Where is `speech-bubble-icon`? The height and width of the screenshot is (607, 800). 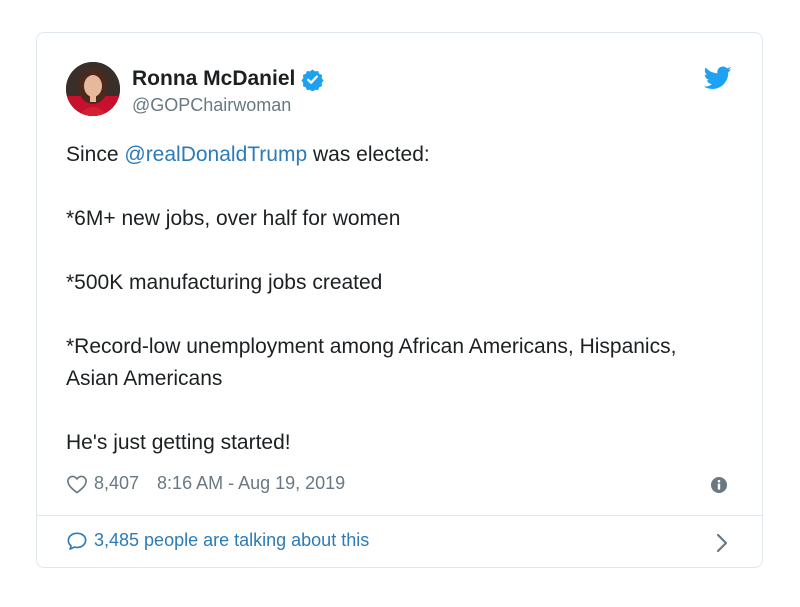 speech-bubble-icon is located at coordinates (77, 540).